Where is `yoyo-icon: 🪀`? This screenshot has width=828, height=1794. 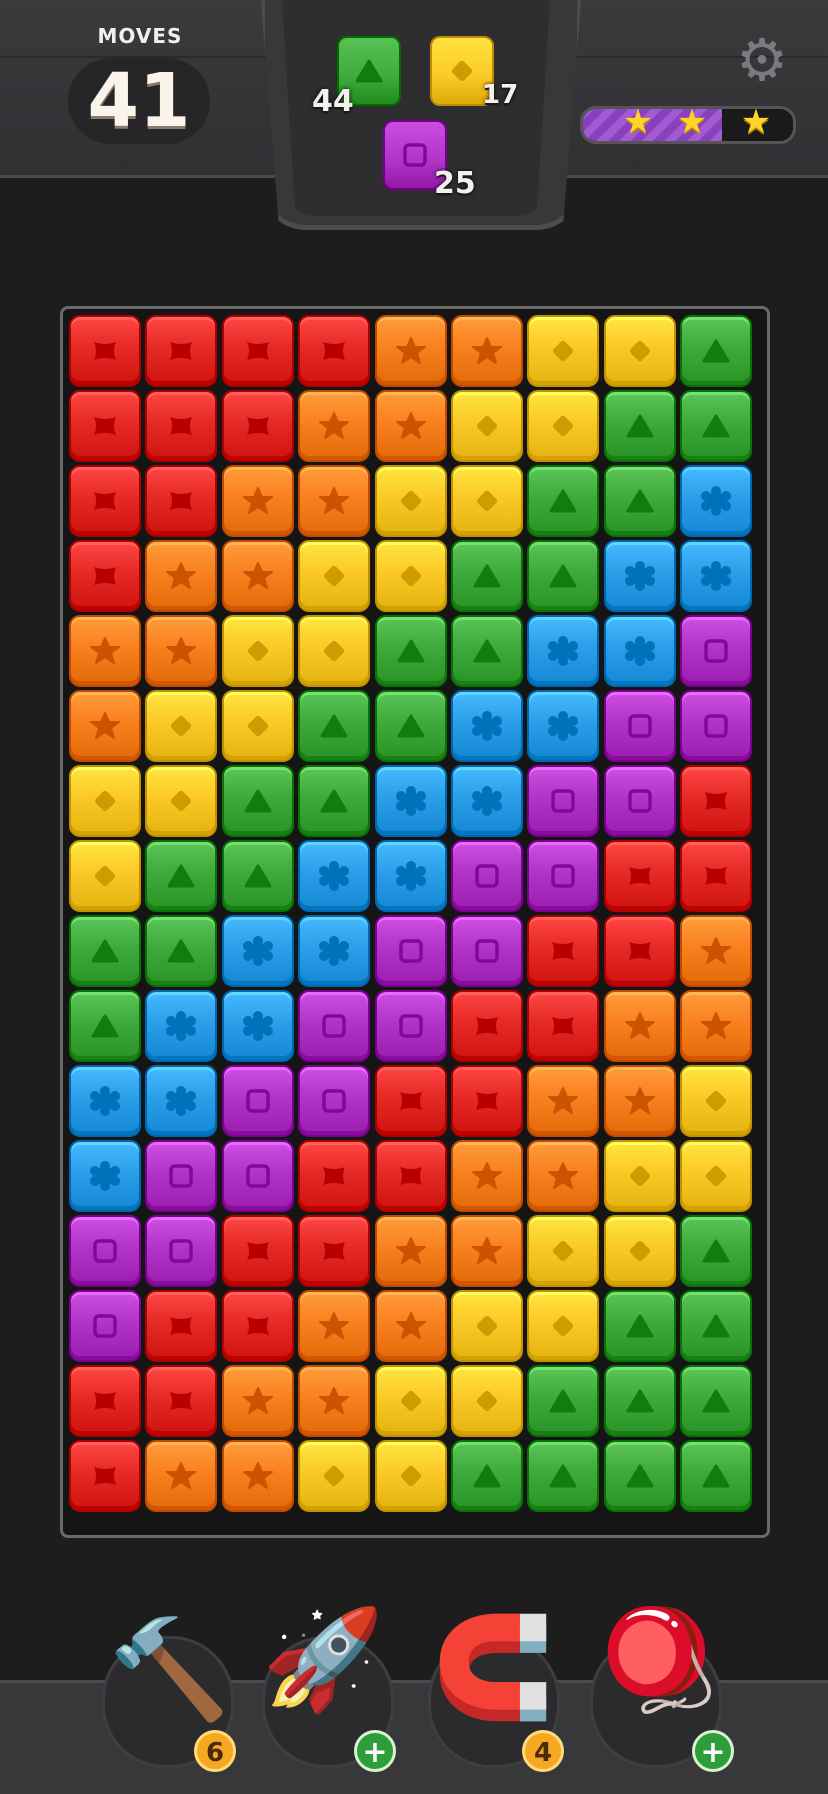 yoyo-icon: 🪀 is located at coordinates (657, 1660).